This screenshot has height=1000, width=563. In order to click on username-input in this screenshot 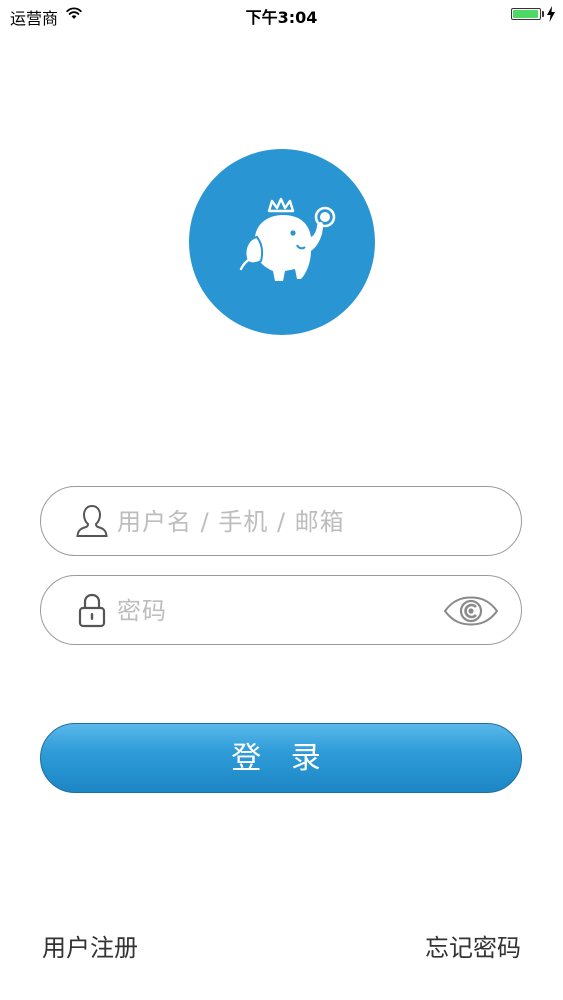, I will do `click(277, 522)`.